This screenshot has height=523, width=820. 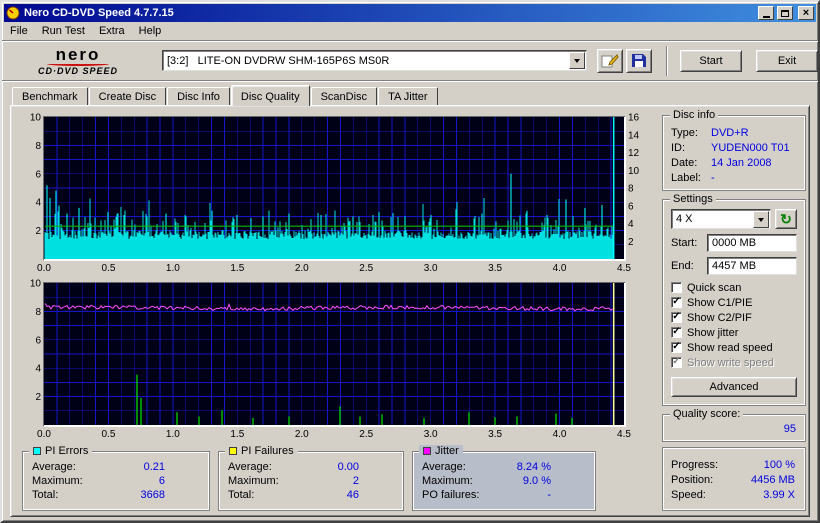 What do you see at coordinates (112, 31) in the screenshot?
I see `menu-item-extra: Extra` at bounding box center [112, 31].